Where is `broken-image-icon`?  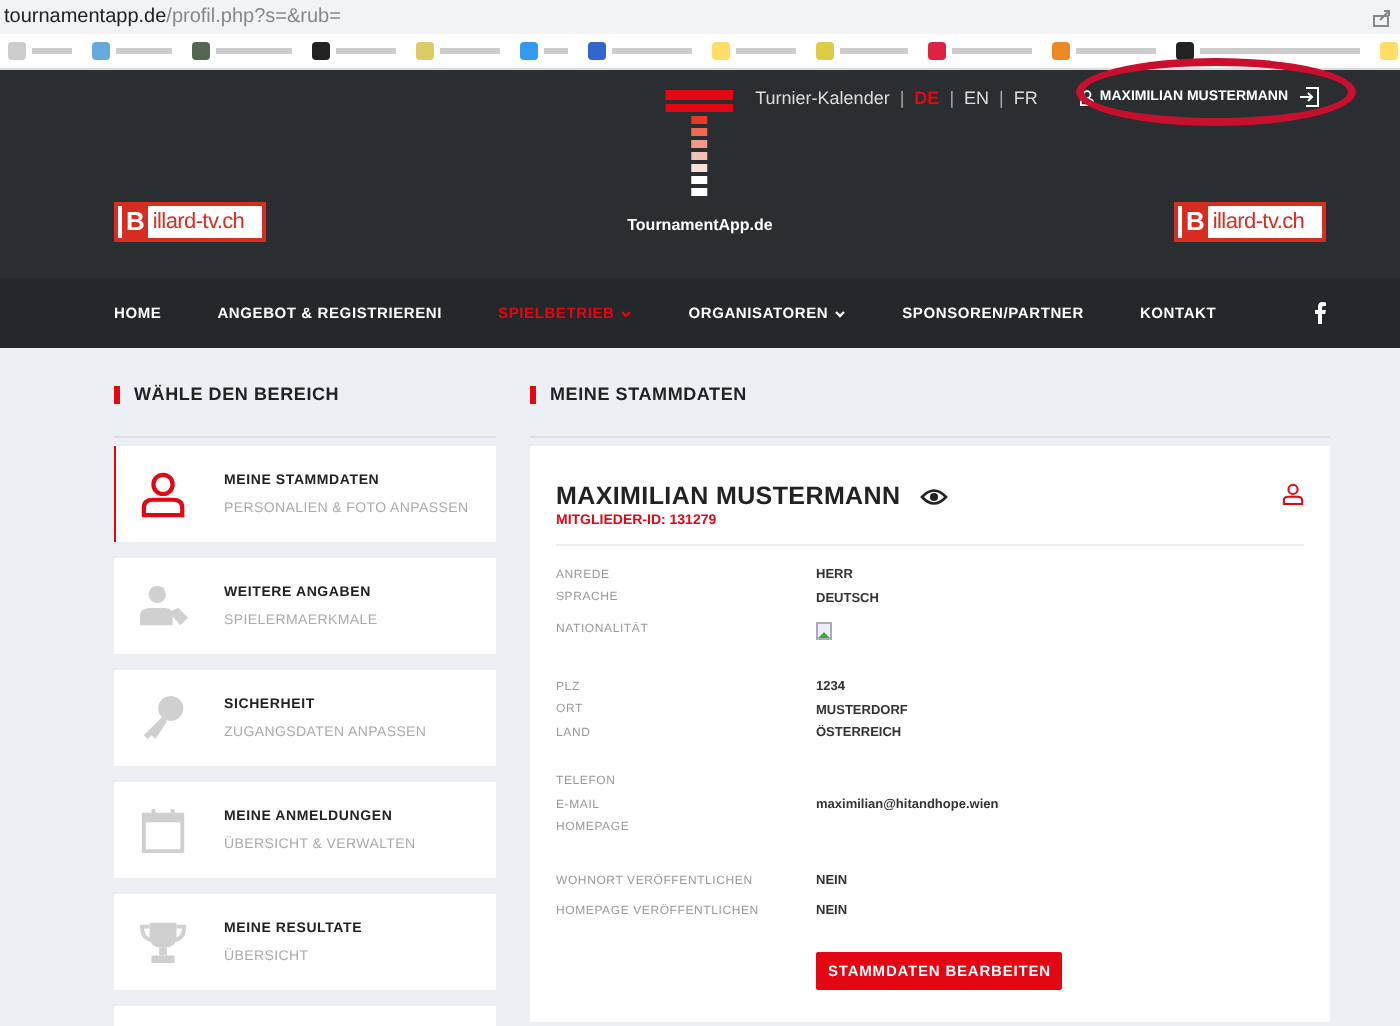
broken-image-icon is located at coordinates (824, 630).